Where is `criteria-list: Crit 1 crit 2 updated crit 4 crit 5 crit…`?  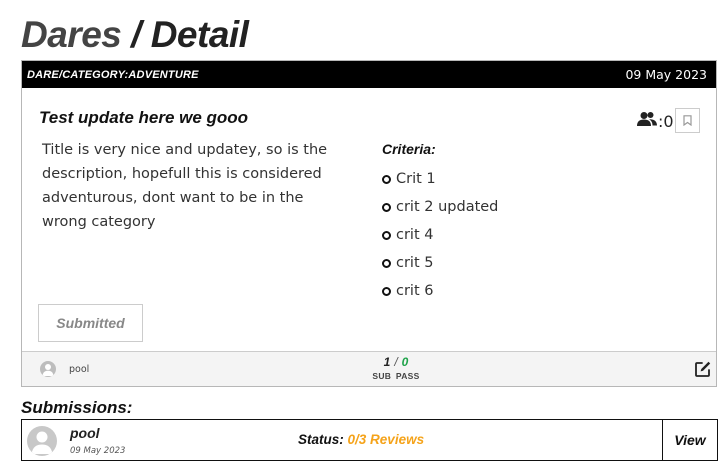
criteria-list: Crit 1 crit 2 updated crit 4 crit 5 crit… is located at coordinates (440, 235).